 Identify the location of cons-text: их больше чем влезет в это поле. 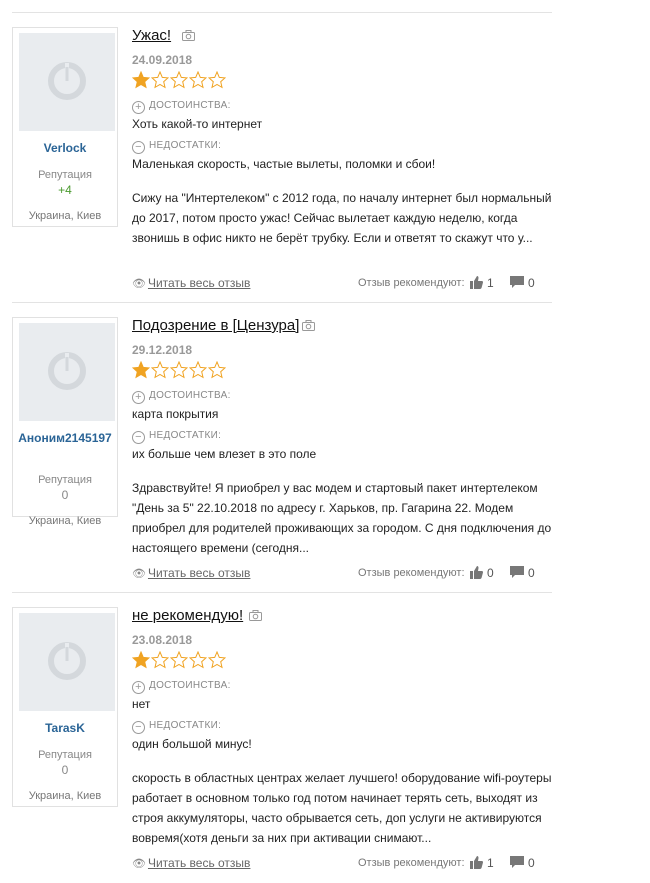
(224, 454).